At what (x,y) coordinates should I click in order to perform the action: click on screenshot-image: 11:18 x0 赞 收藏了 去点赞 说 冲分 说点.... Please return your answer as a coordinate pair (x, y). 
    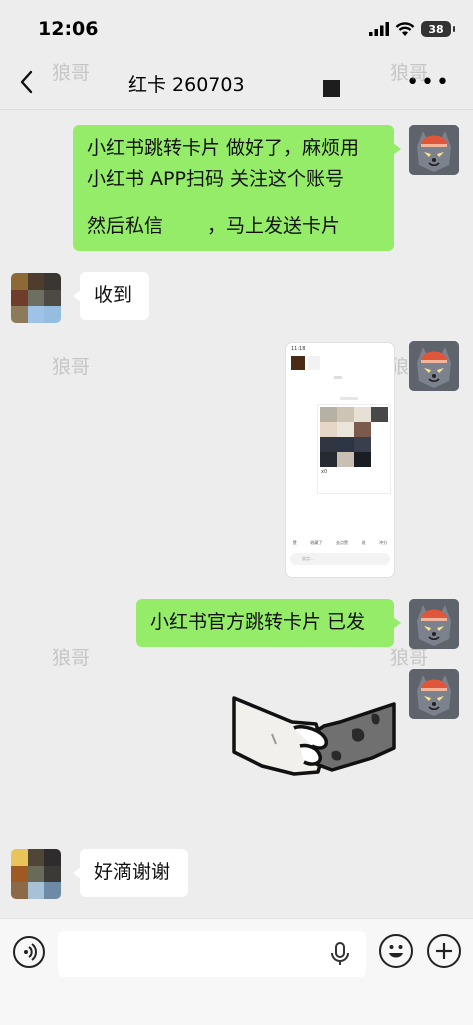
    Looking at the image, I should click on (340, 460).